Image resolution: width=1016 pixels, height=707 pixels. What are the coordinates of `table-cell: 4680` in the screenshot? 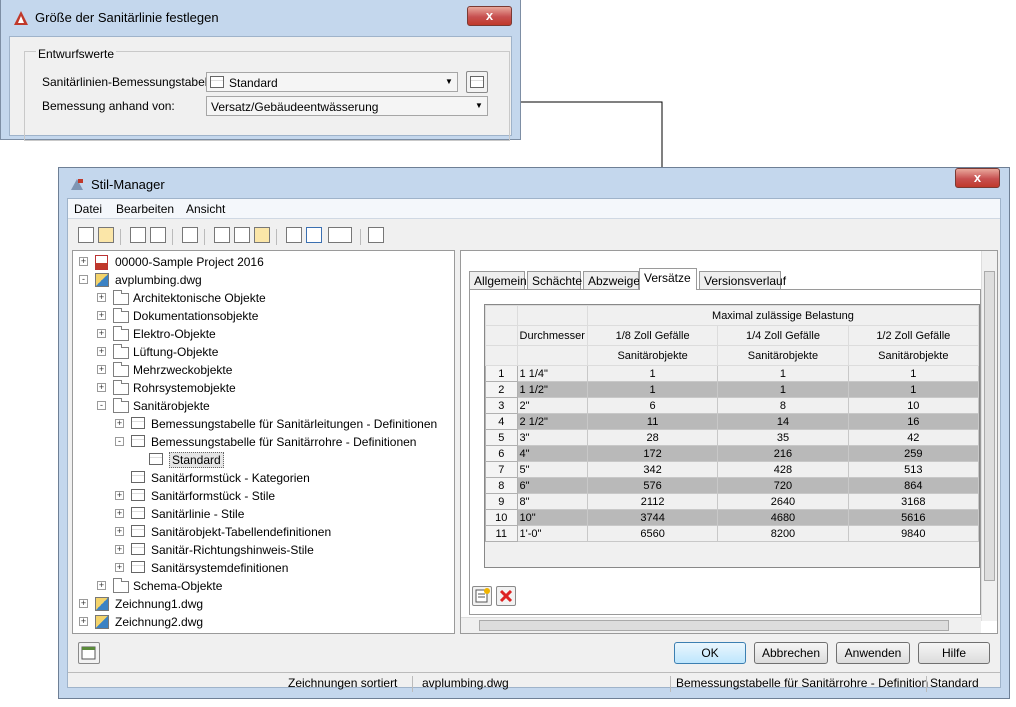 It's located at (783, 517).